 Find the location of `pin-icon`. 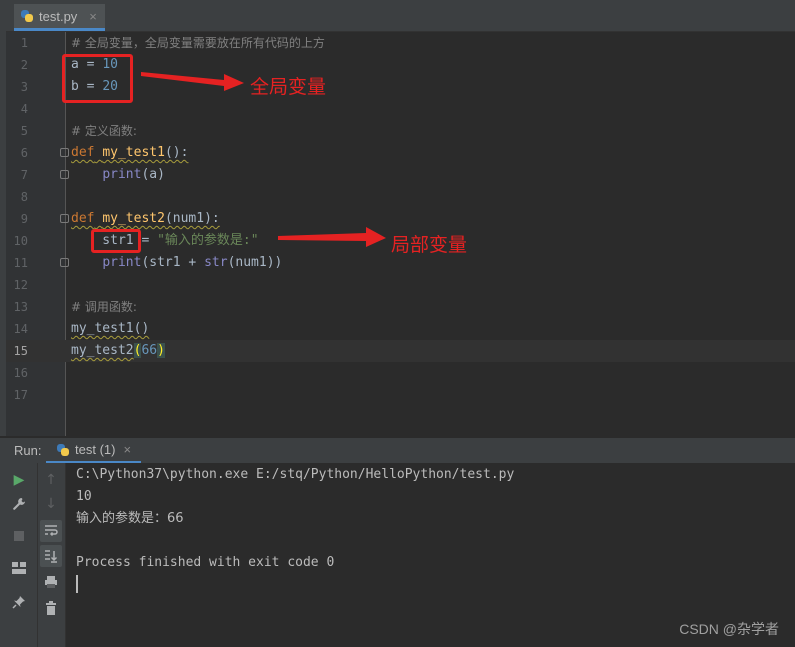

pin-icon is located at coordinates (19, 602).